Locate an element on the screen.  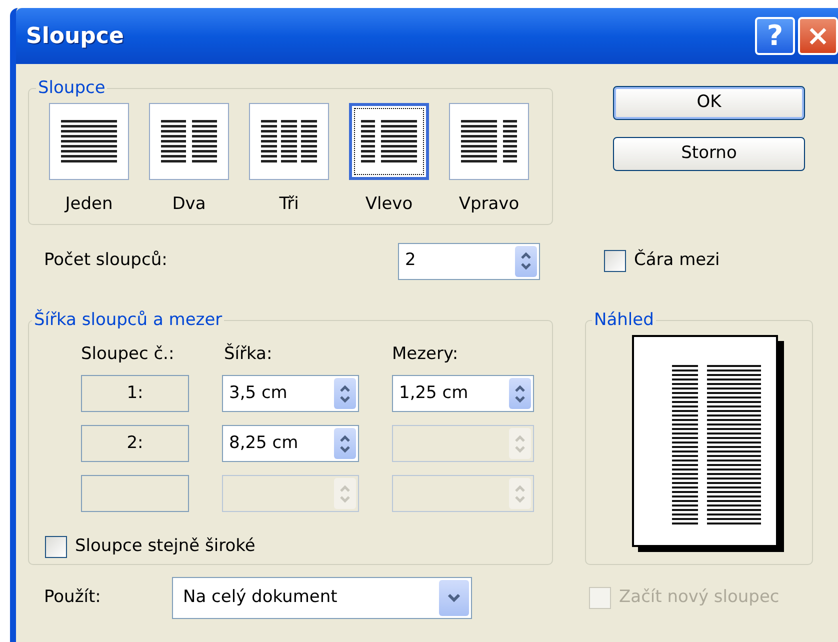
group-label: Sloupce is located at coordinates (71, 88).